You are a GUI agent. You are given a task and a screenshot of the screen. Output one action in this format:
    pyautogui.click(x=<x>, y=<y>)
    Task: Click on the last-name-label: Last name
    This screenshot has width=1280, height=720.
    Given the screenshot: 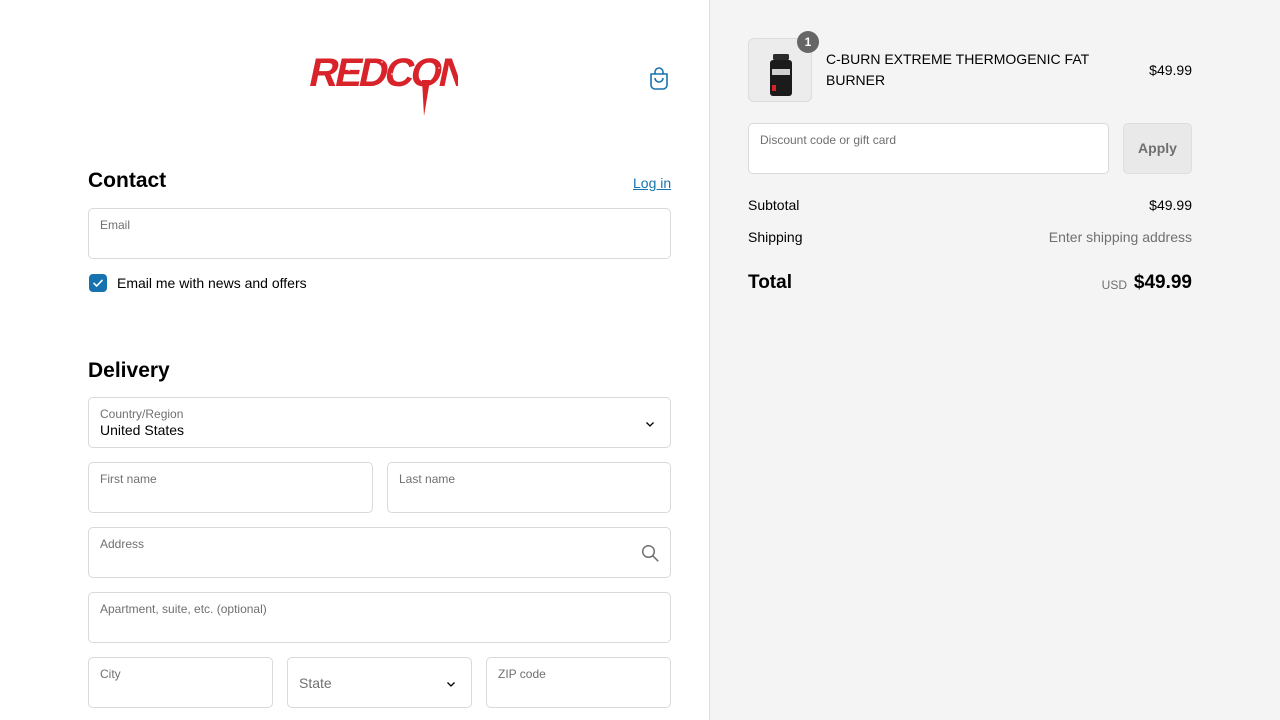 What is the action you would take?
    pyautogui.click(x=427, y=479)
    